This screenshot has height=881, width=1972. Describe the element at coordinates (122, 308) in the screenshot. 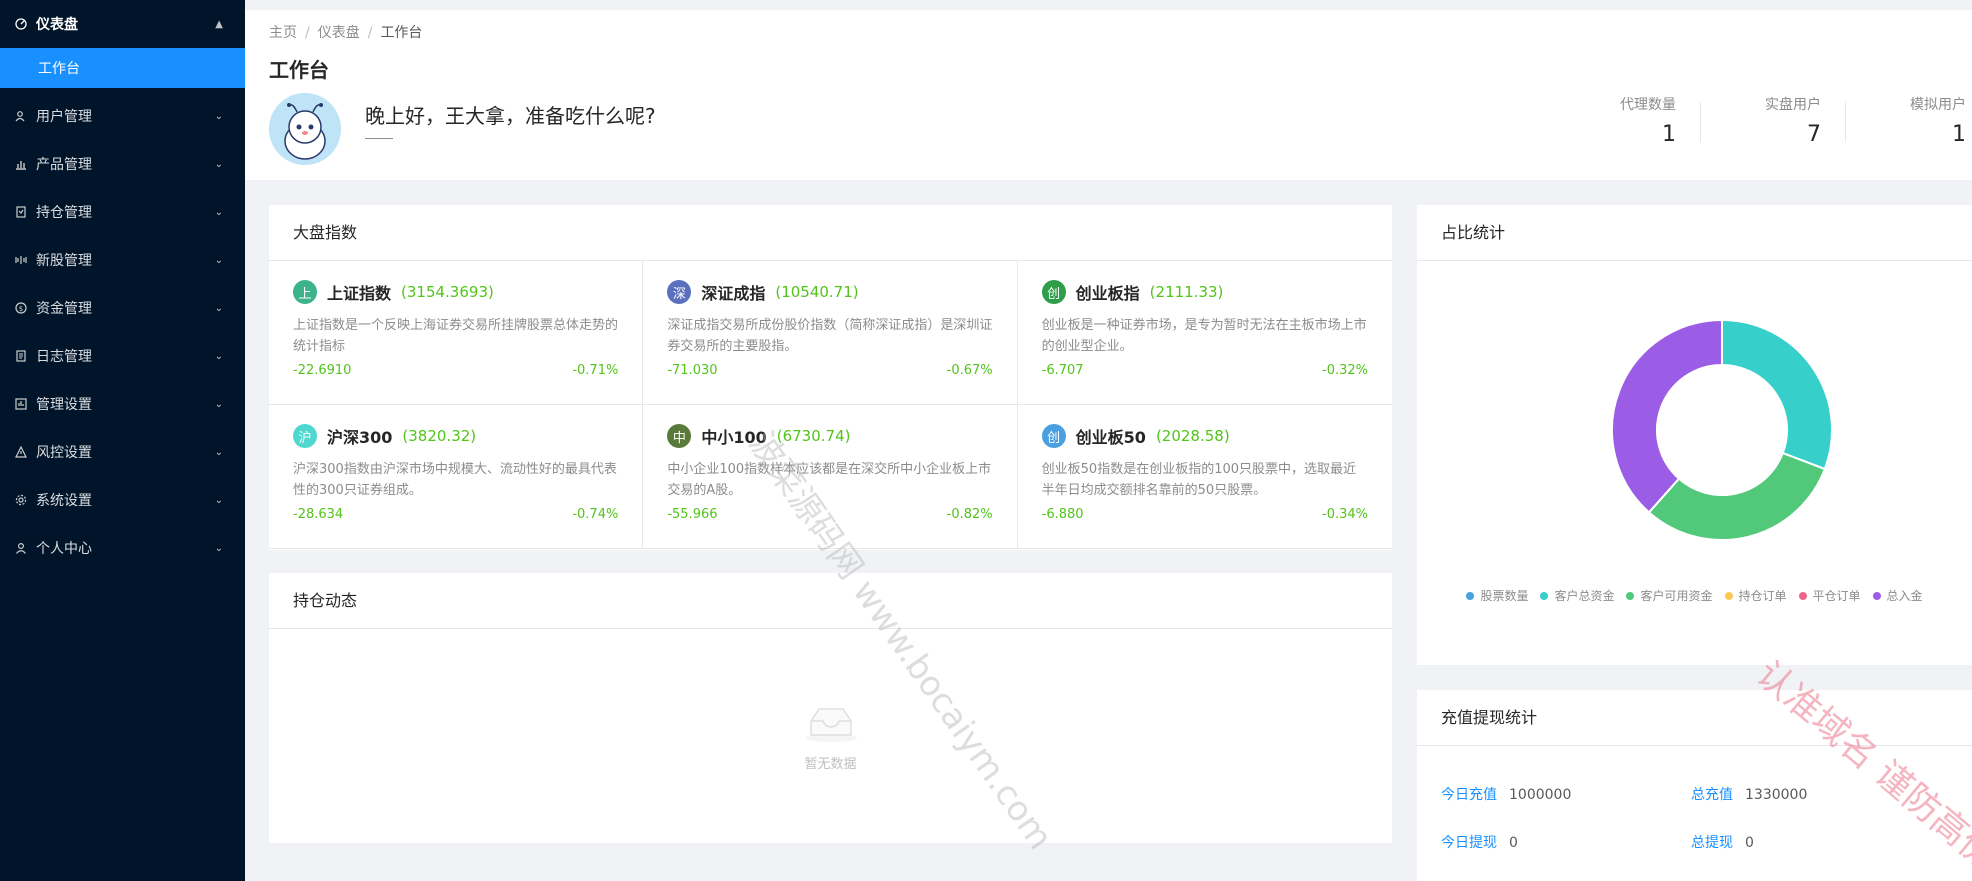

I see `sidebar-item-fund-management: $ 资金管理 ⌄` at that location.